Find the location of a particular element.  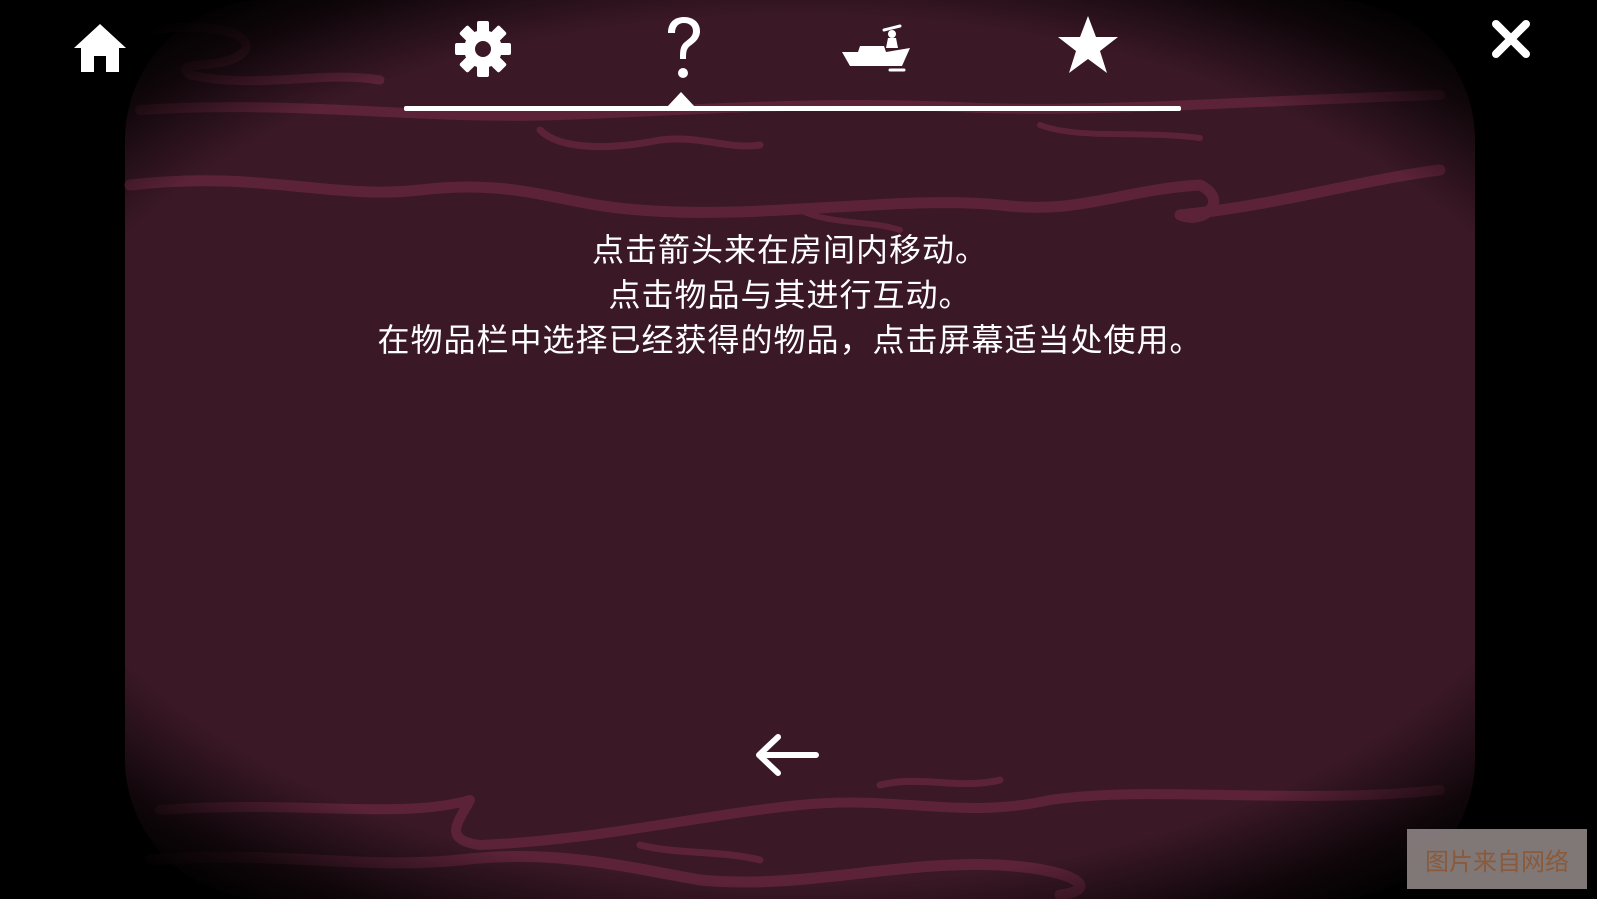

boat-icon is located at coordinates (876, 48).